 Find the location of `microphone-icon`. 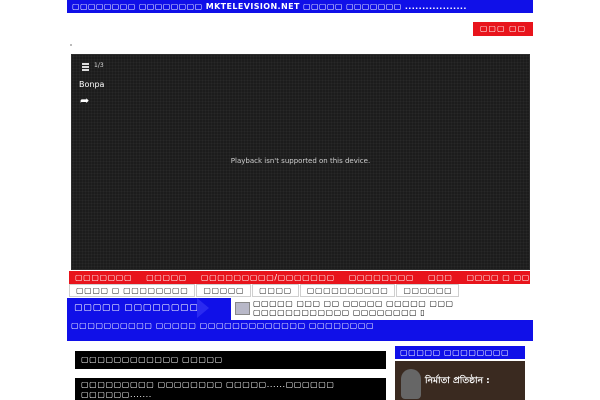

microphone-icon is located at coordinates (411, 384).